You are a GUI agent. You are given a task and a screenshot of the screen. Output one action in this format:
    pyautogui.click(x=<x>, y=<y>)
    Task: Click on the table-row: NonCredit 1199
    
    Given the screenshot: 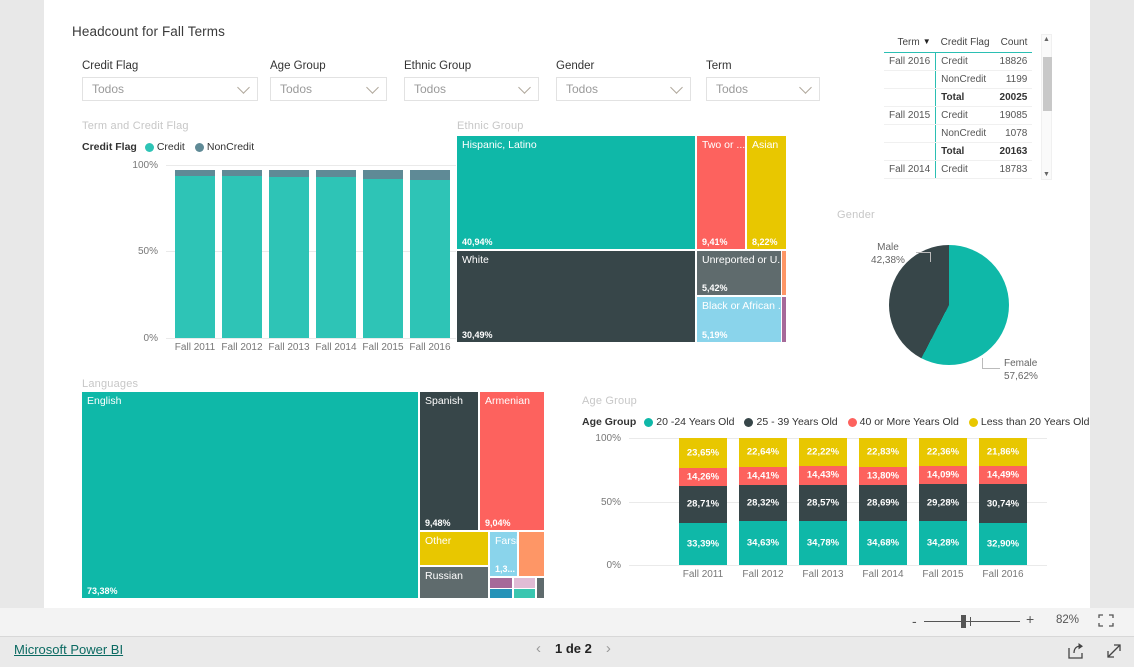 What is the action you would take?
    pyautogui.click(x=958, y=79)
    